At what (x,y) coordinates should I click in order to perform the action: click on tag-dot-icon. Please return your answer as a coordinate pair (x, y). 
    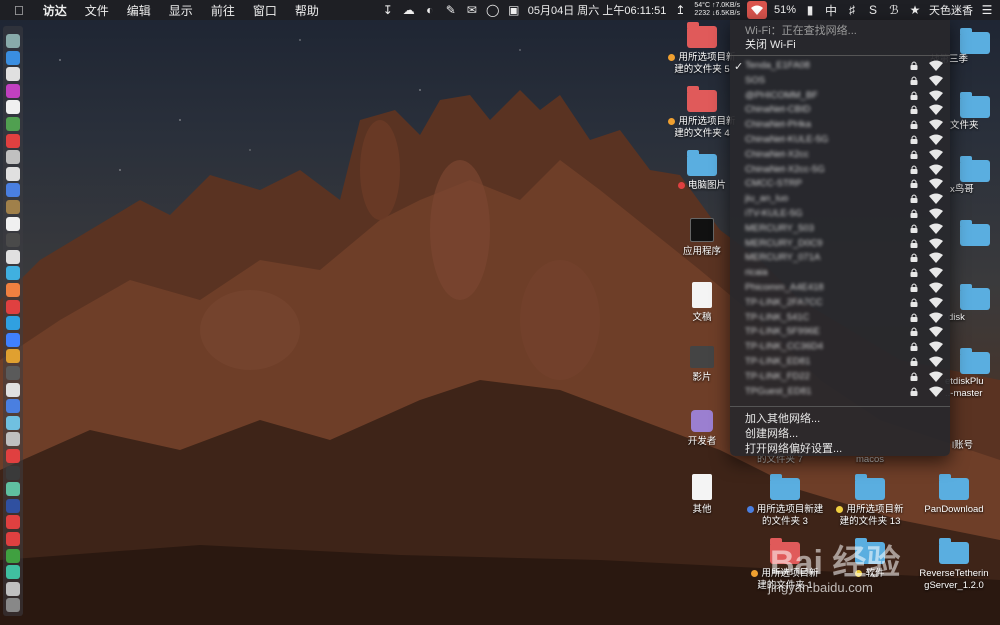
    Looking at the image, I should click on (681, 185).